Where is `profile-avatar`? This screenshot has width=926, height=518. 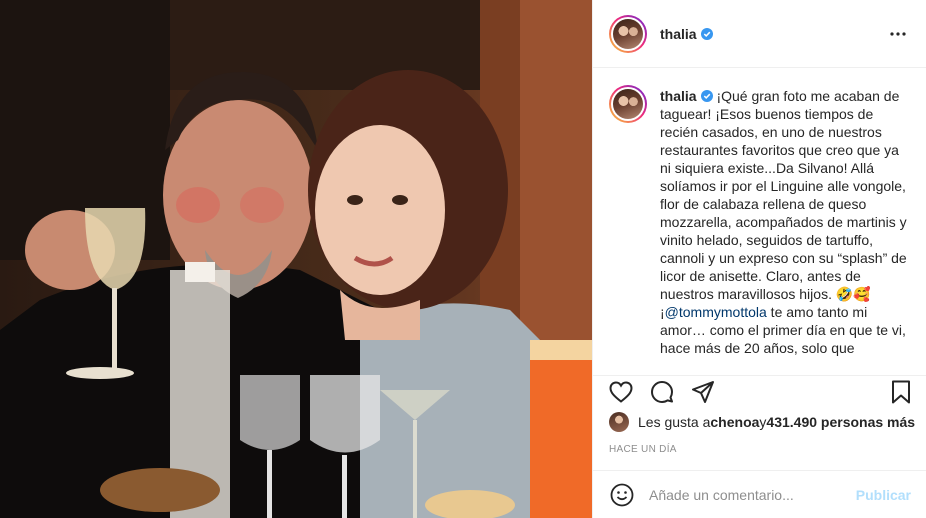
profile-avatar is located at coordinates (628, 33).